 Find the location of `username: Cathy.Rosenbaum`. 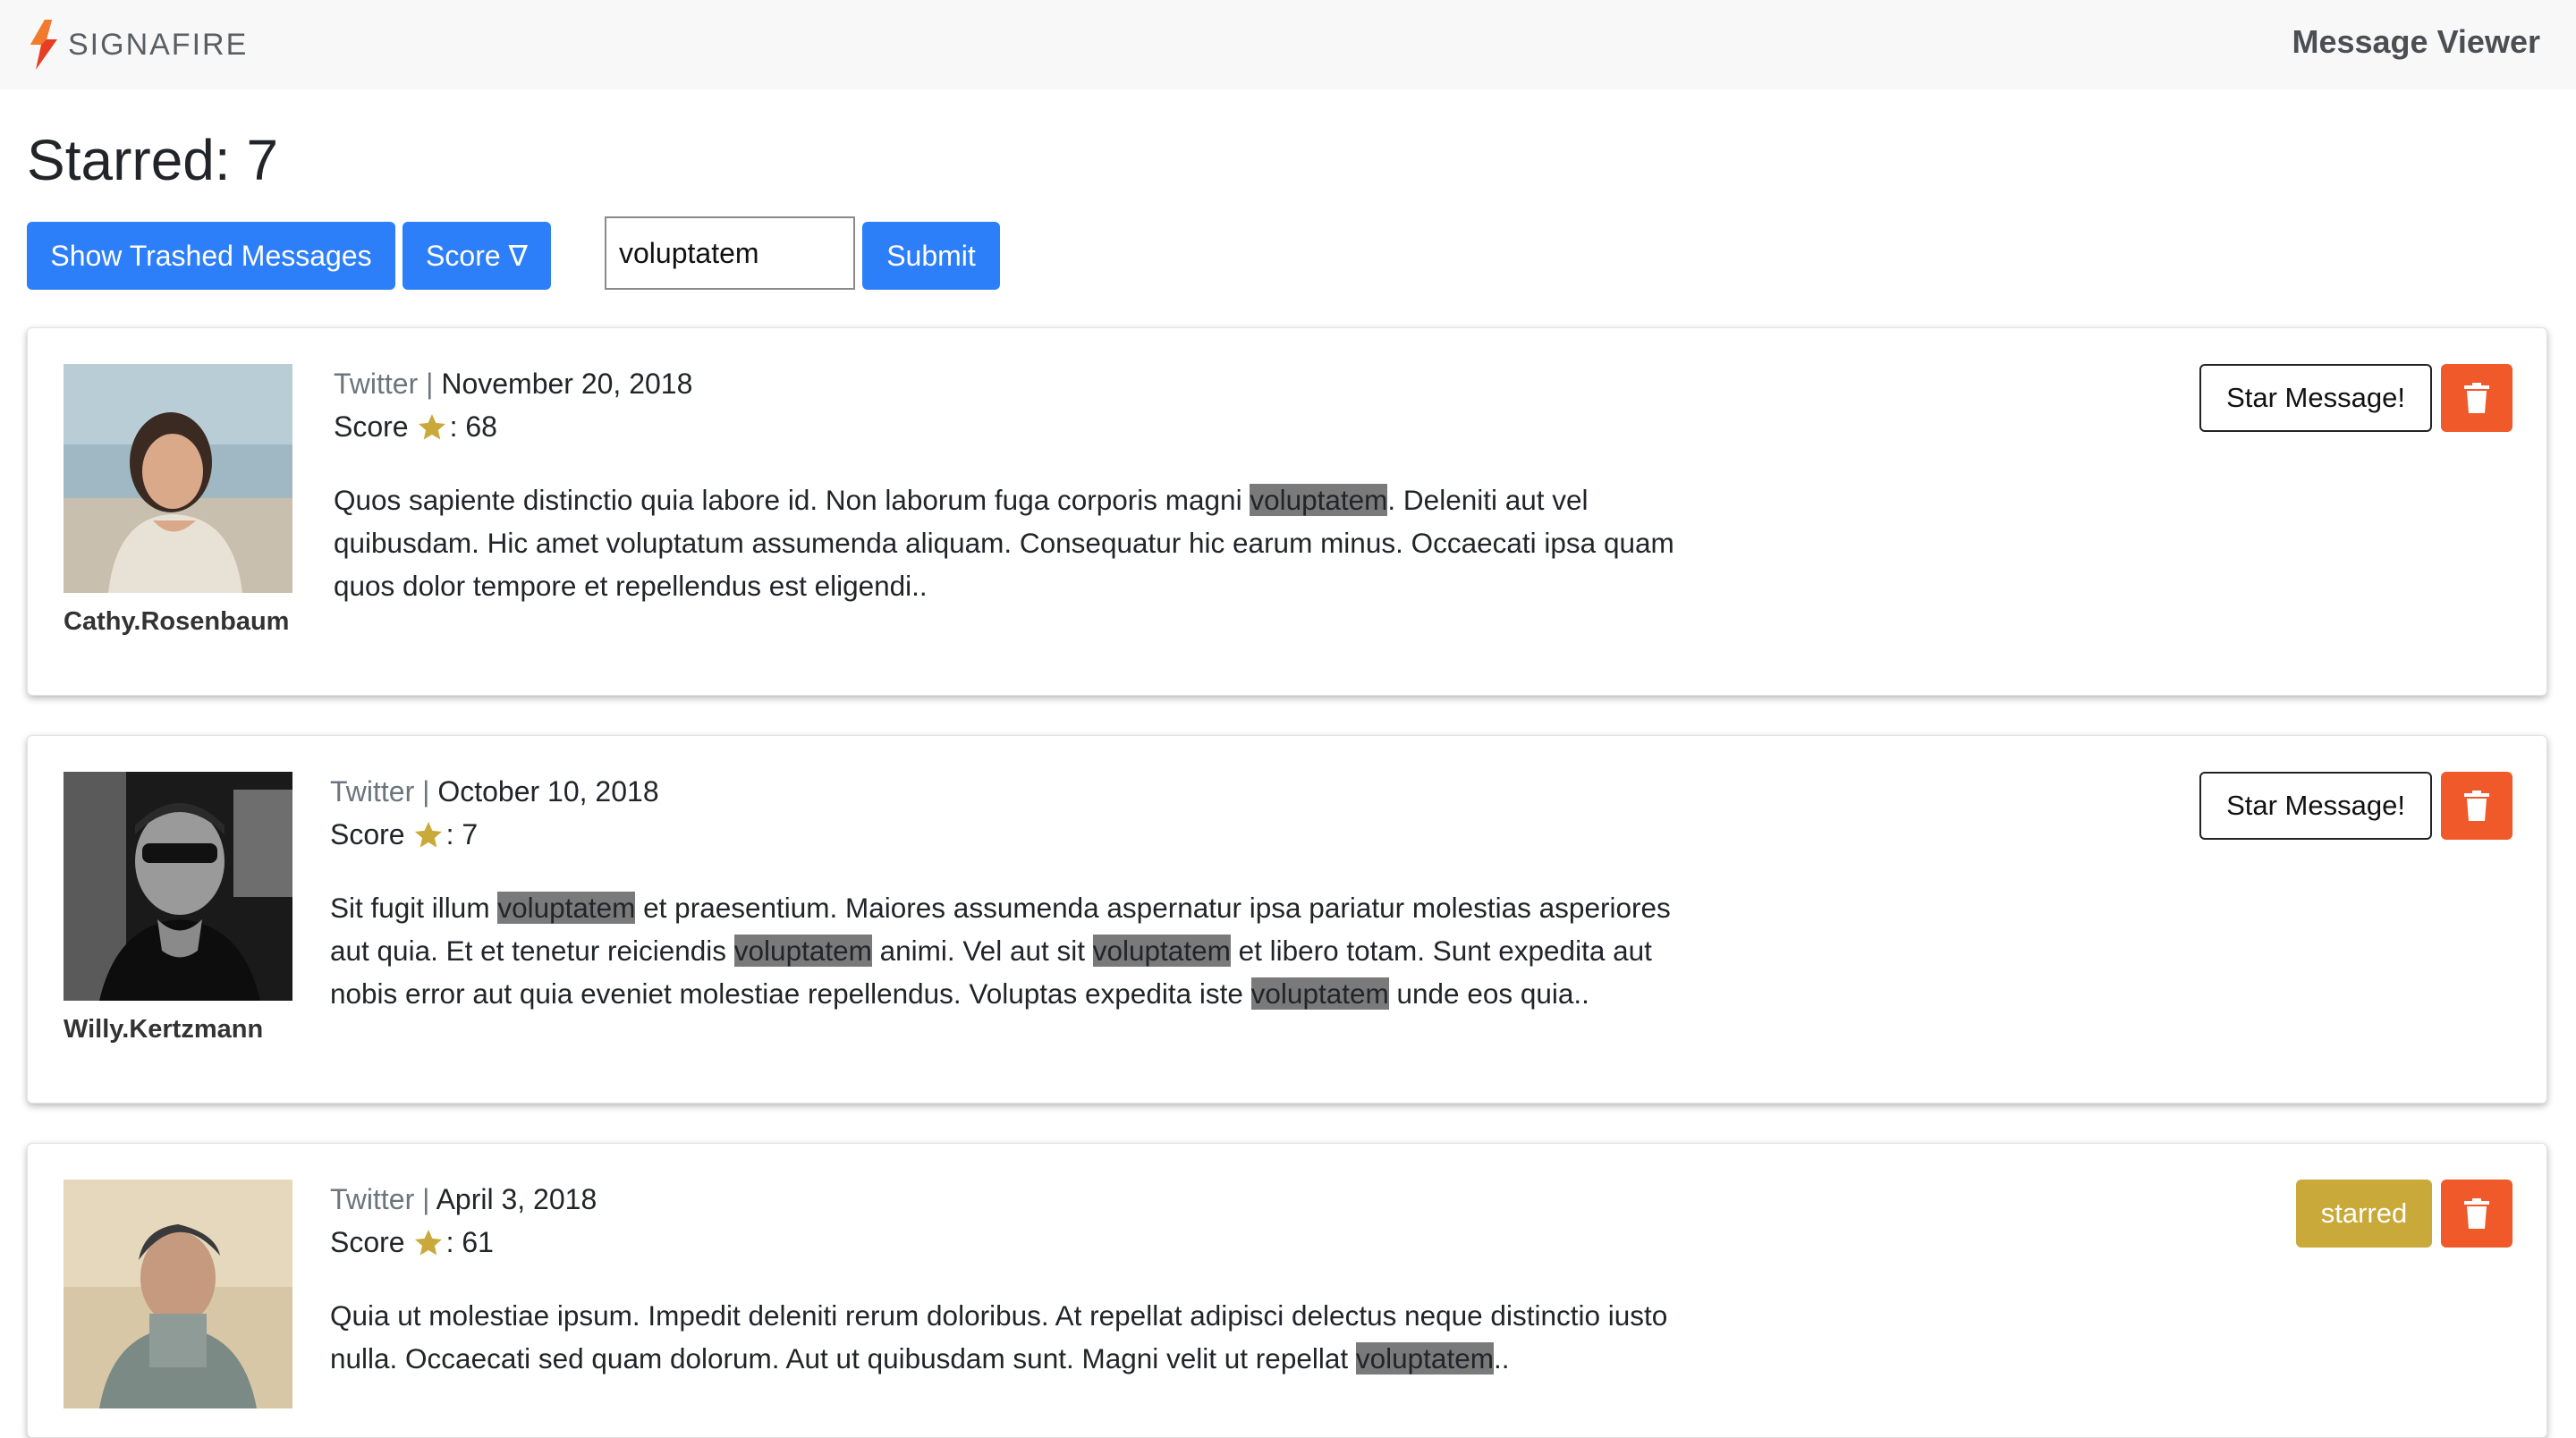

username: Cathy.Rosenbaum is located at coordinates (177, 621).